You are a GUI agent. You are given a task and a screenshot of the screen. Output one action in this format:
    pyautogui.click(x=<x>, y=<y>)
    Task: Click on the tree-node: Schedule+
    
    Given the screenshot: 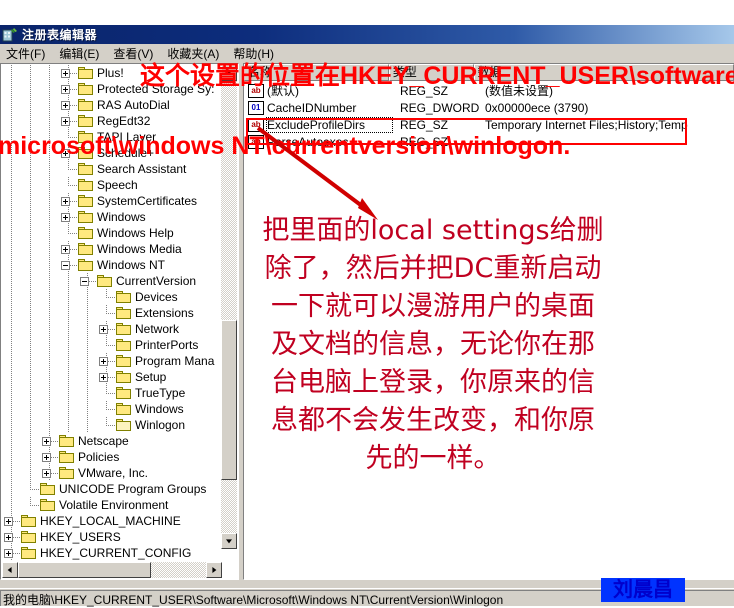 What is the action you would take?
    pyautogui.click(x=111, y=153)
    